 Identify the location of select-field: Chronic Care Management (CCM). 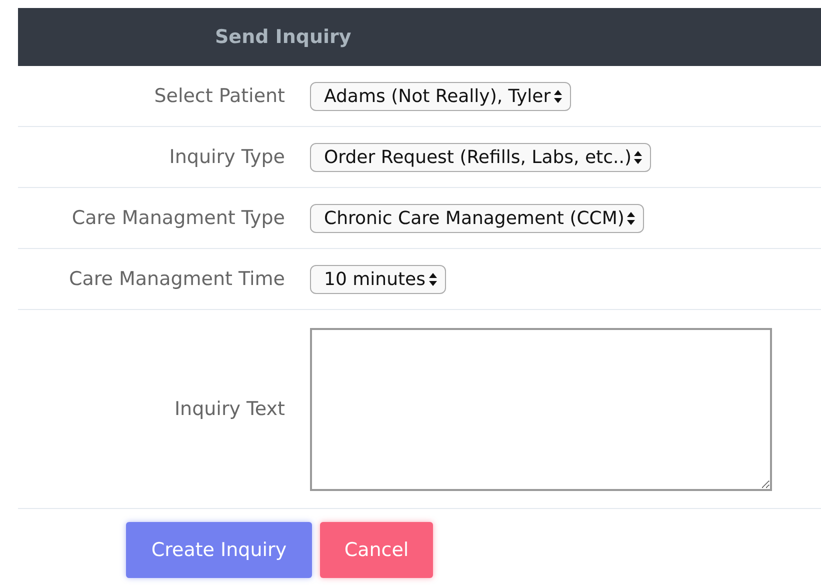
(477, 218).